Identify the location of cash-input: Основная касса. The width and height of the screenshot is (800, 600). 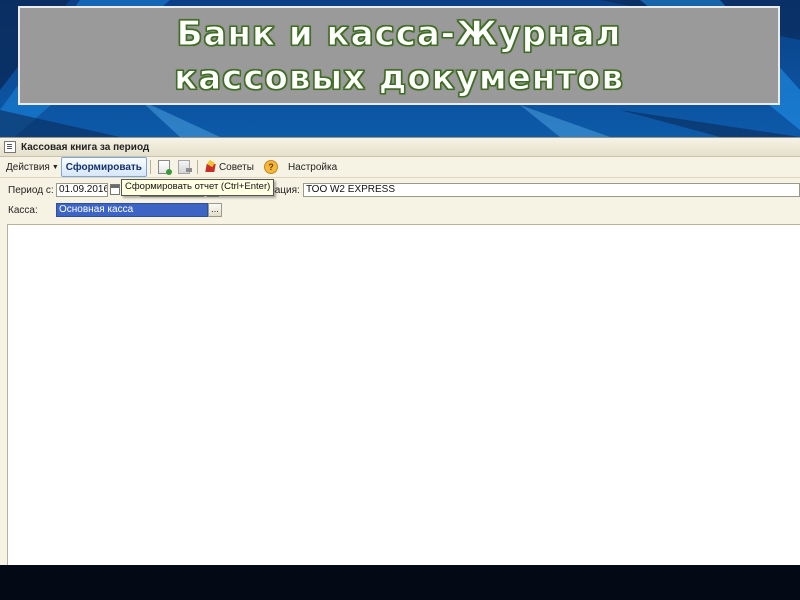
(132, 210).